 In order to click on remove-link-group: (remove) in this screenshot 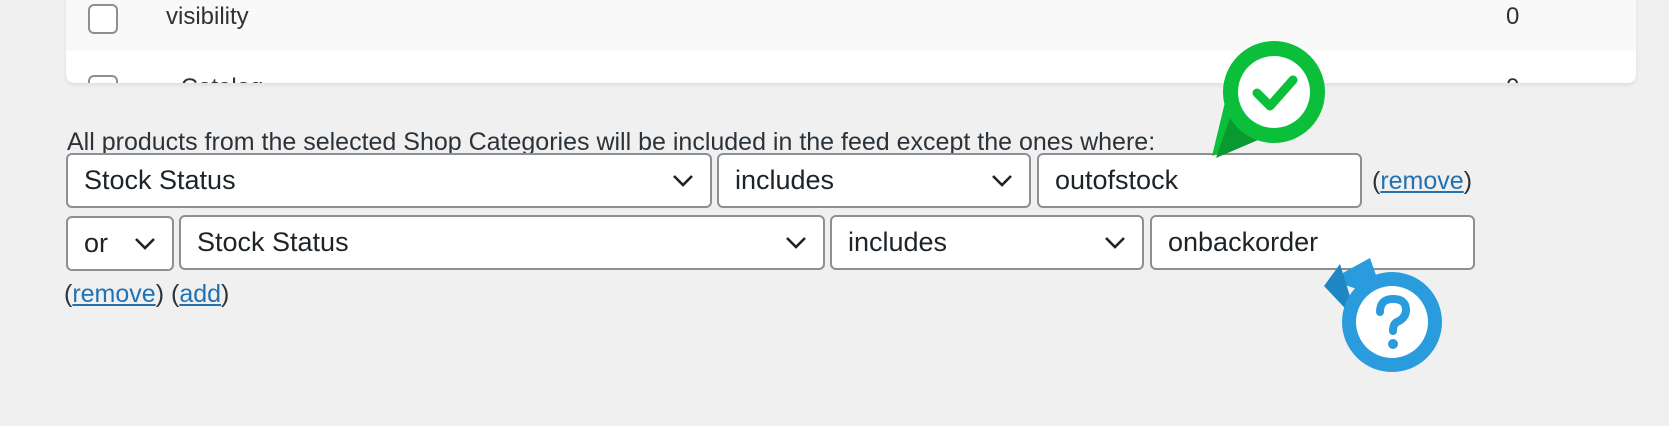, I will do `click(1422, 181)`.